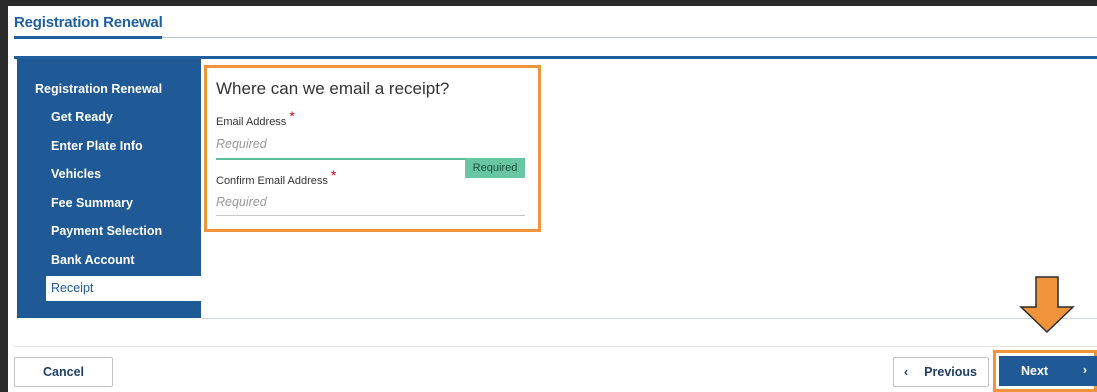  Describe the element at coordinates (370, 215) in the screenshot. I see `confirm-email-field-underline` at that location.